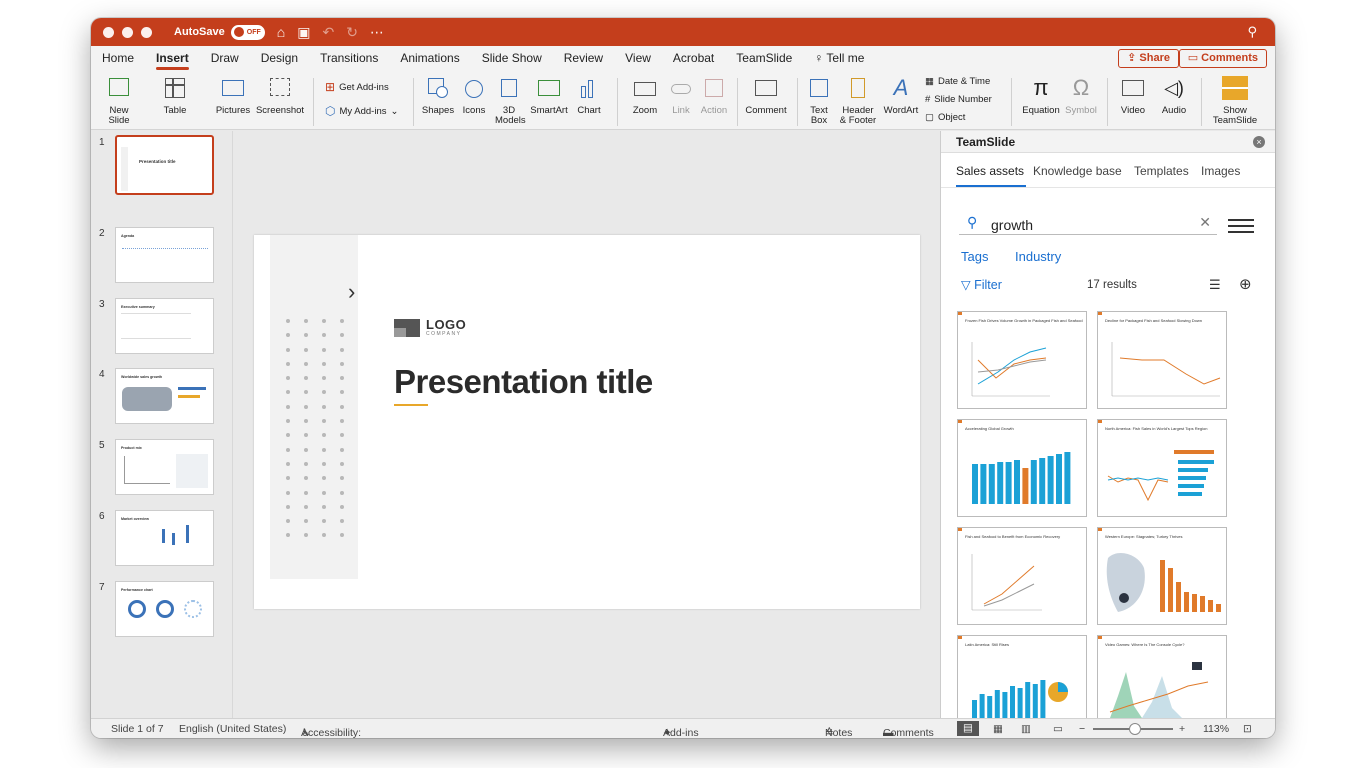 The image size is (1366, 768). Describe the element at coordinates (645, 96) in the screenshot. I see `zoom-button: Zoom` at that location.